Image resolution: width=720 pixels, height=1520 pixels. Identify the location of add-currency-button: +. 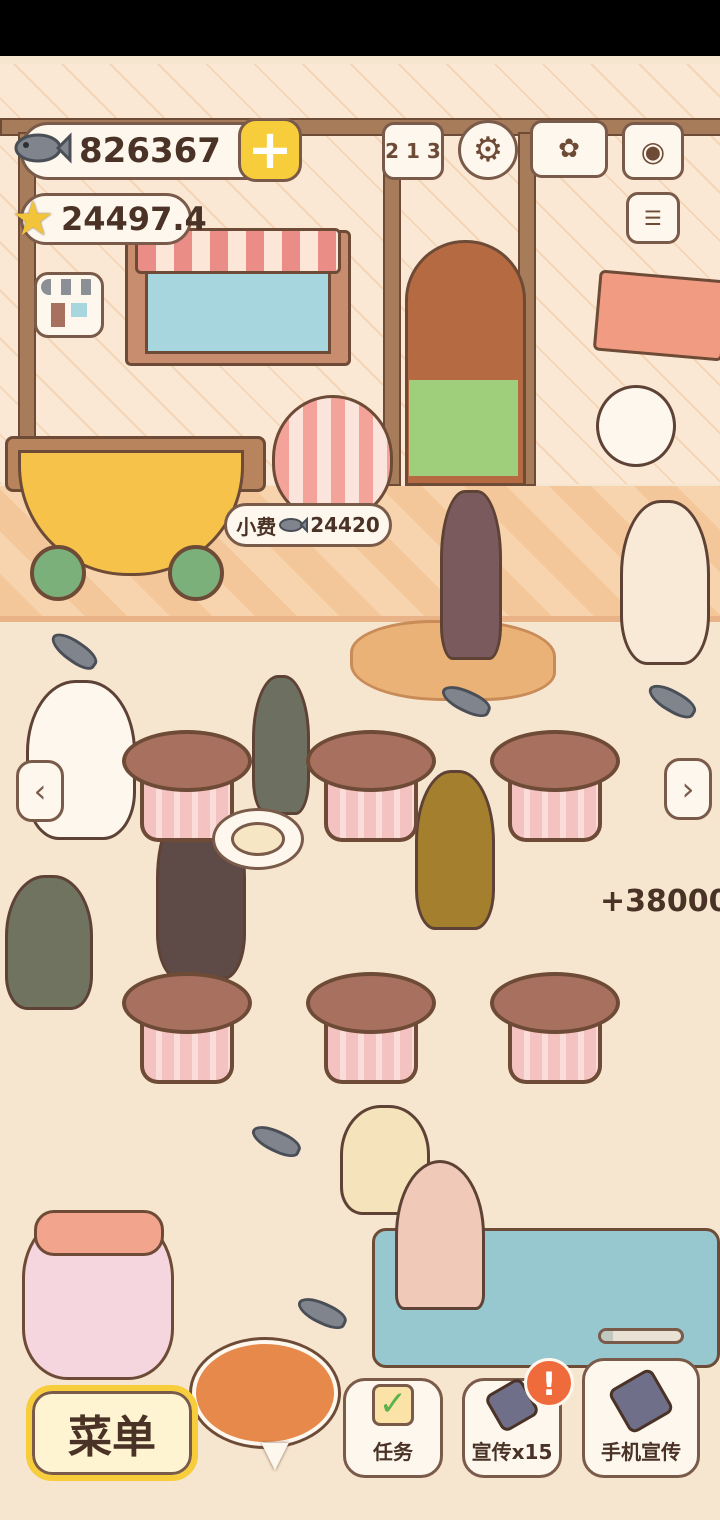
(270, 150).